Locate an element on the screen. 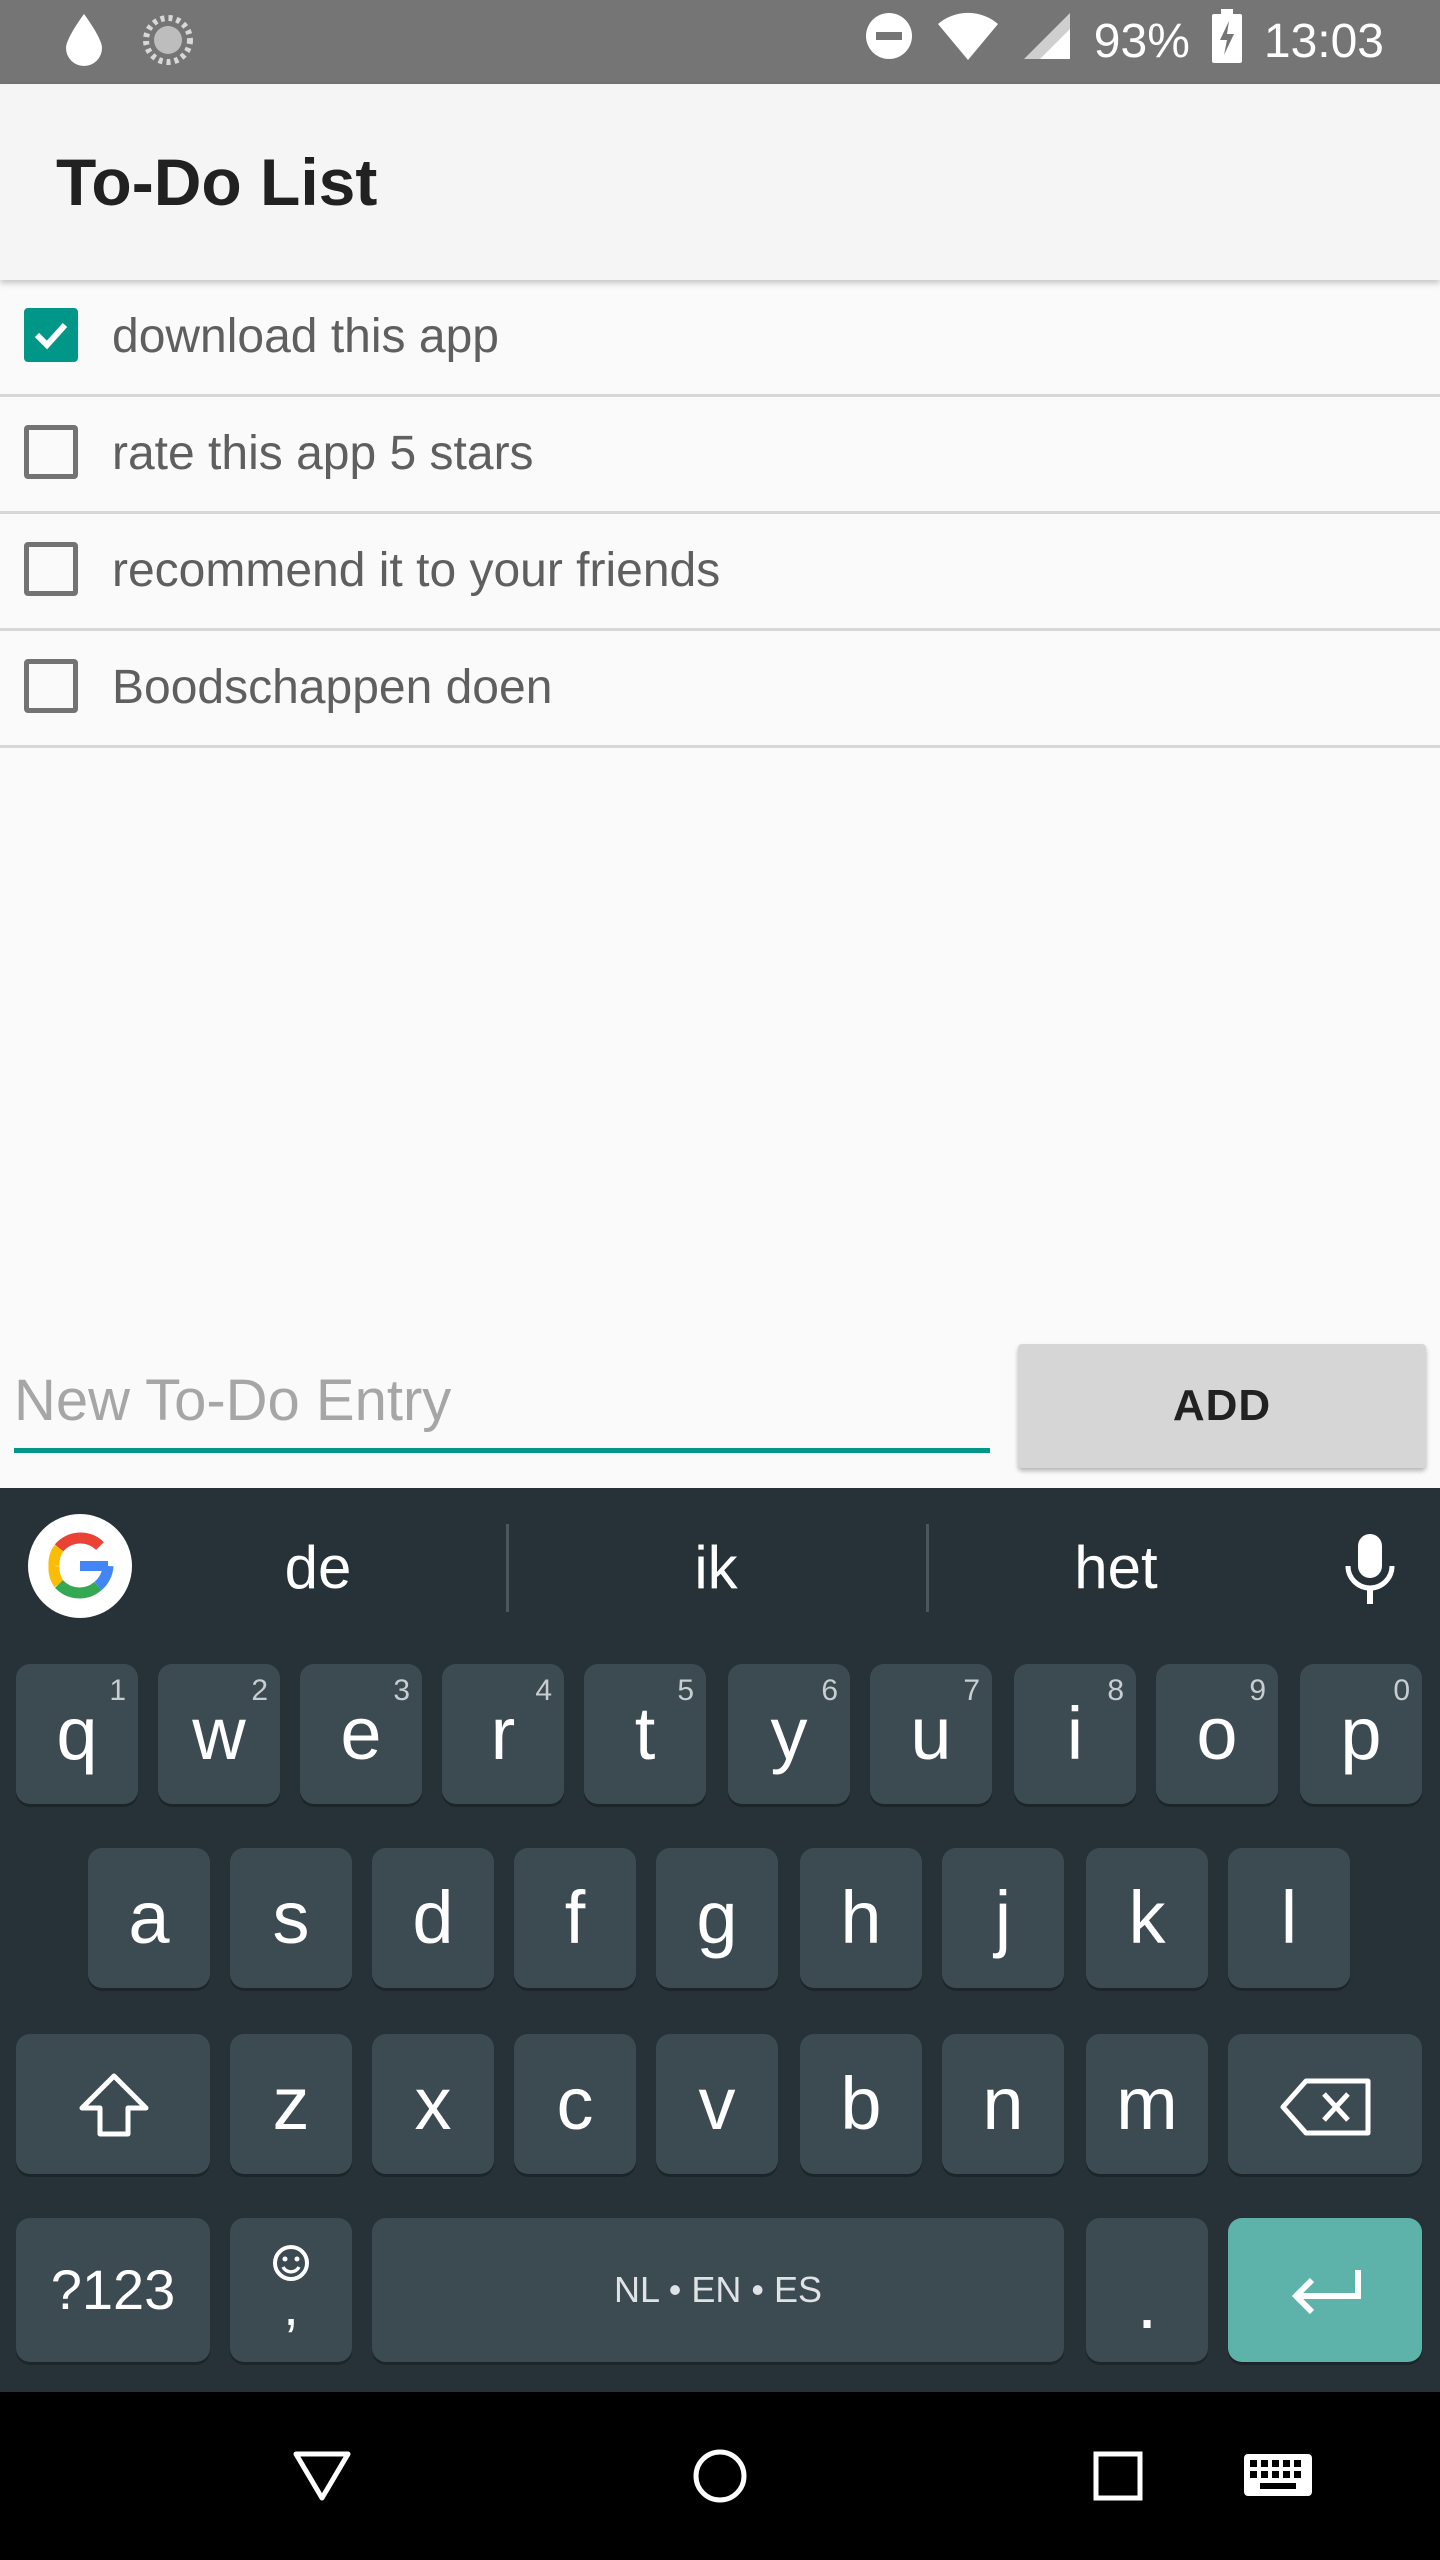 Image resolution: width=1440 pixels, height=2560 pixels. clock: 13:03 is located at coordinates (1323, 41).